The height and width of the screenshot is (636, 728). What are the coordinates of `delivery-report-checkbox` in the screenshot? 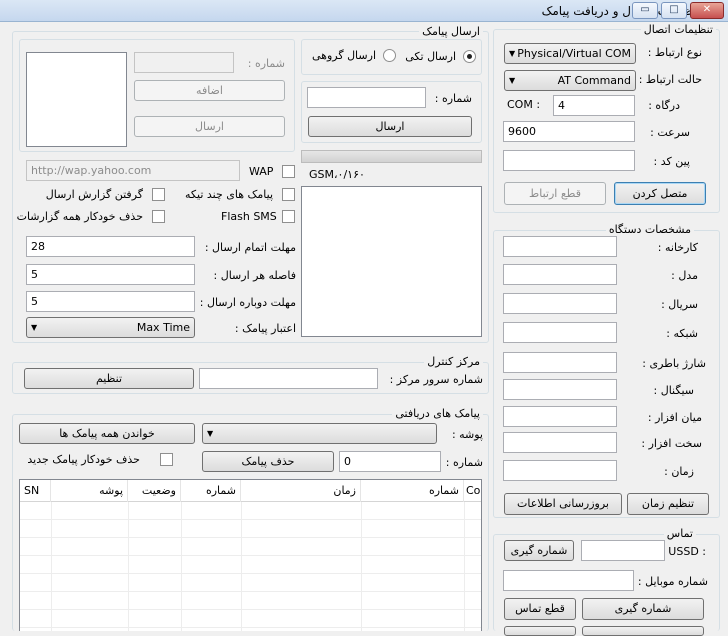 It's located at (158, 194).